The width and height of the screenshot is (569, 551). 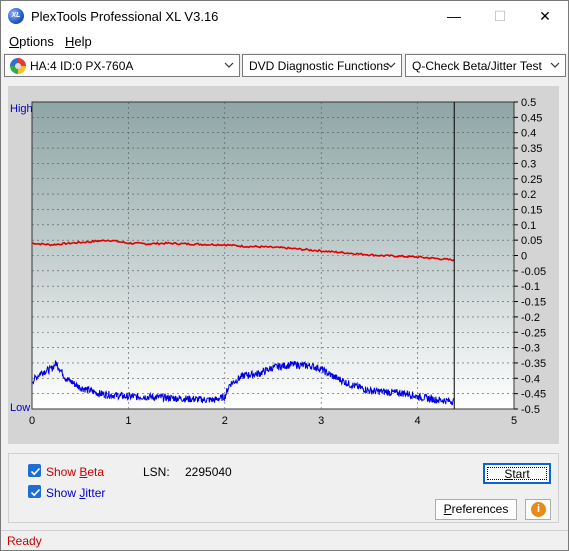 I want to click on y-axis-high-label: High, so click(x=21, y=109).